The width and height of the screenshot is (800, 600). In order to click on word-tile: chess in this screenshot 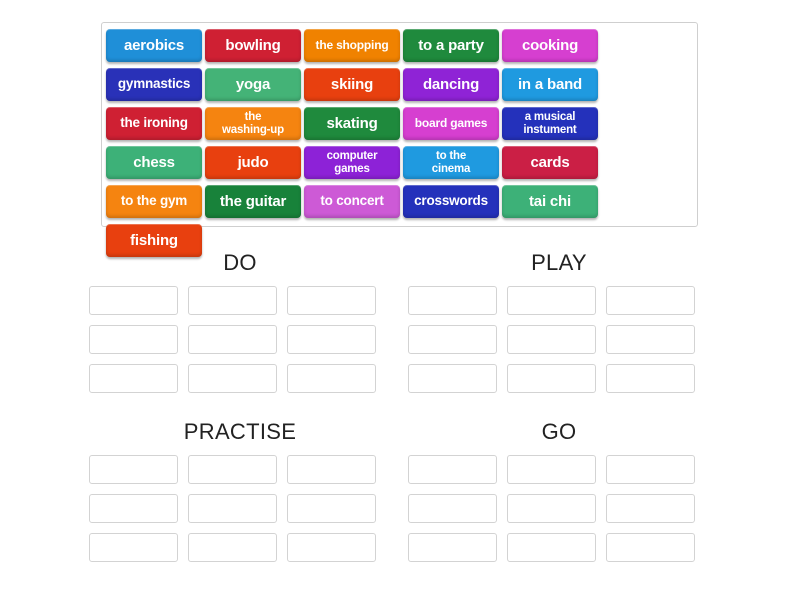, I will do `click(154, 162)`.